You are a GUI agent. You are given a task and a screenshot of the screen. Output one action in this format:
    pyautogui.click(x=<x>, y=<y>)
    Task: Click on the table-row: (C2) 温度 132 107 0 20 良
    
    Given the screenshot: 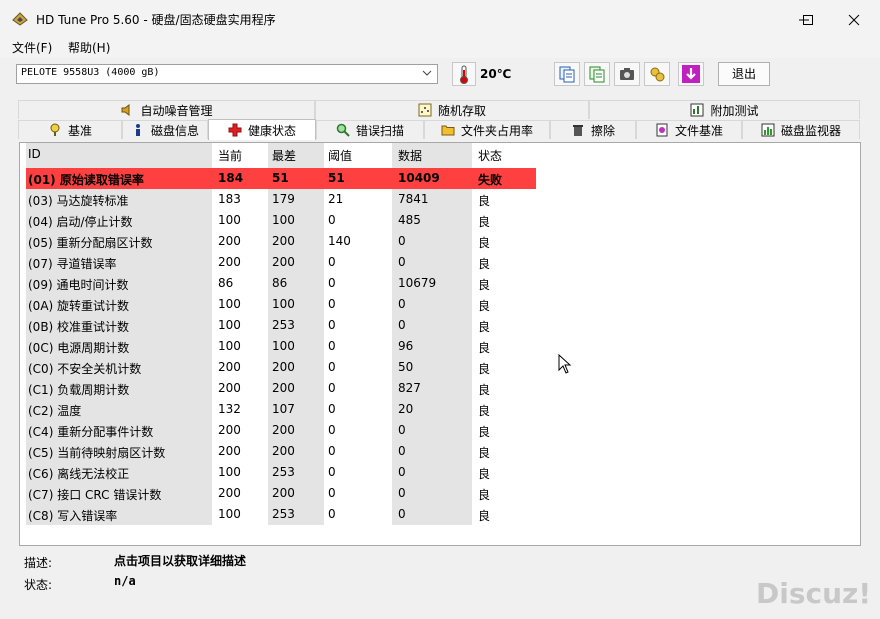 What is the action you would take?
    pyautogui.click(x=281, y=409)
    